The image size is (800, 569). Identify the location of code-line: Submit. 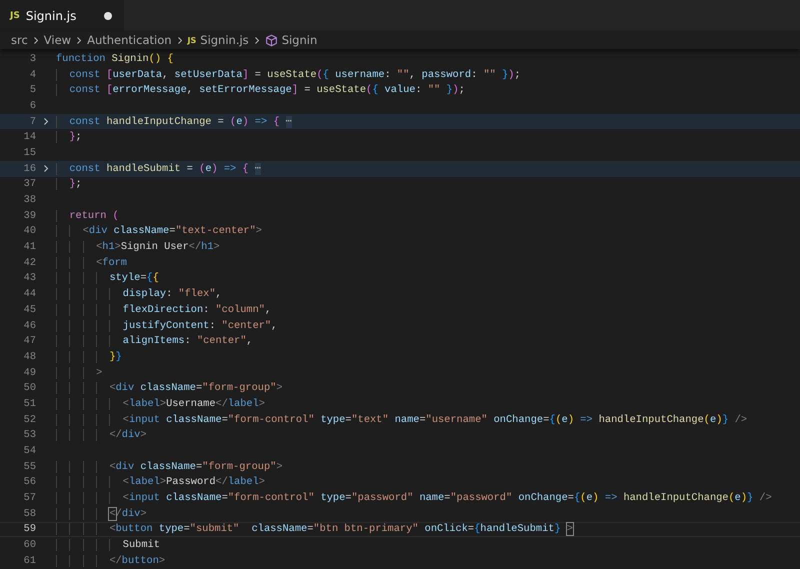
(108, 545).